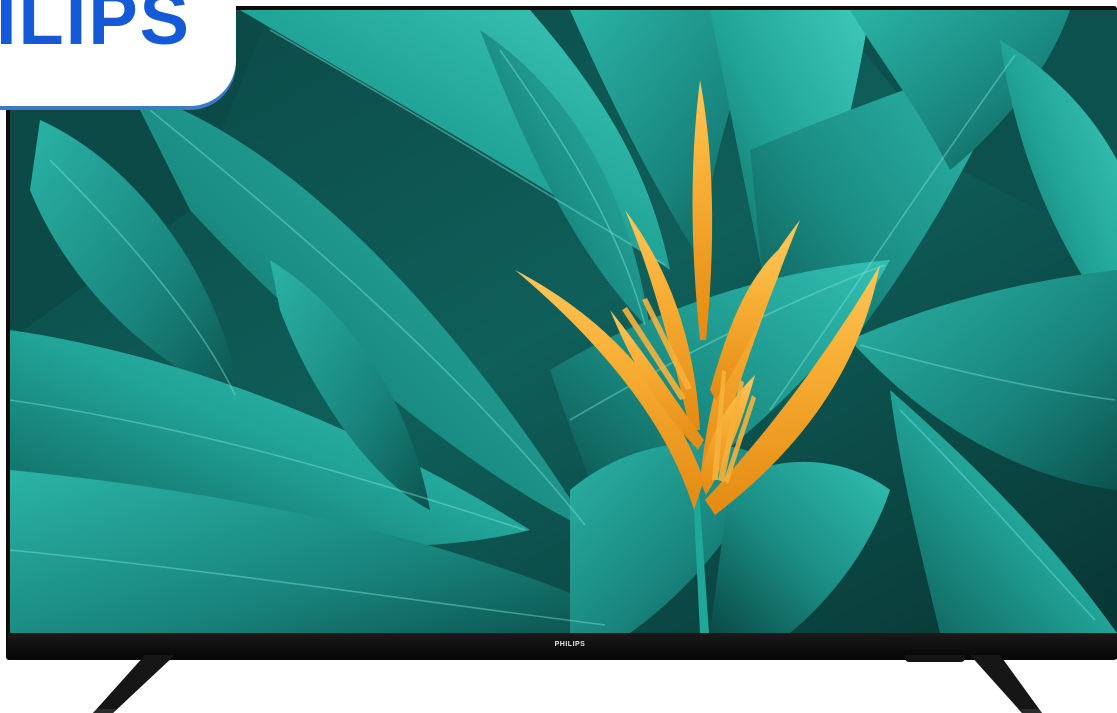  Describe the element at coordinates (935, 658) in the screenshot. I see `ir-sensor` at that location.